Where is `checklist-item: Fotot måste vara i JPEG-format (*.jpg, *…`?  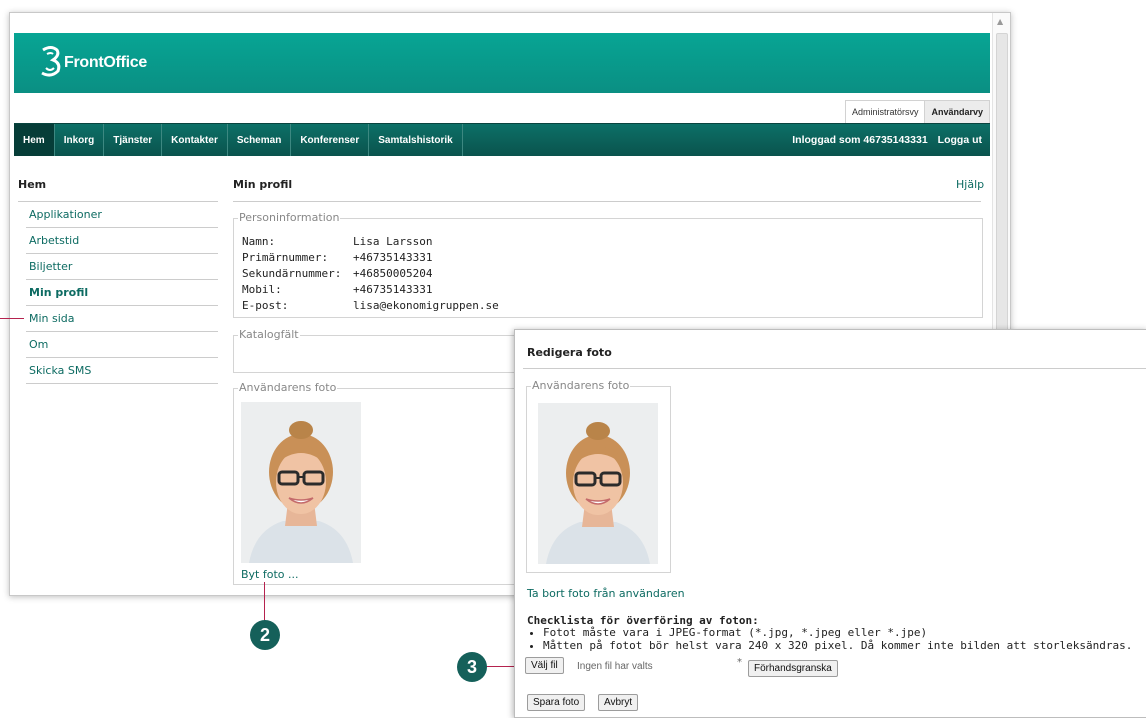
checklist-item: Fotot måste vara i JPEG-format (*.jpg, *… is located at coordinates (837, 632).